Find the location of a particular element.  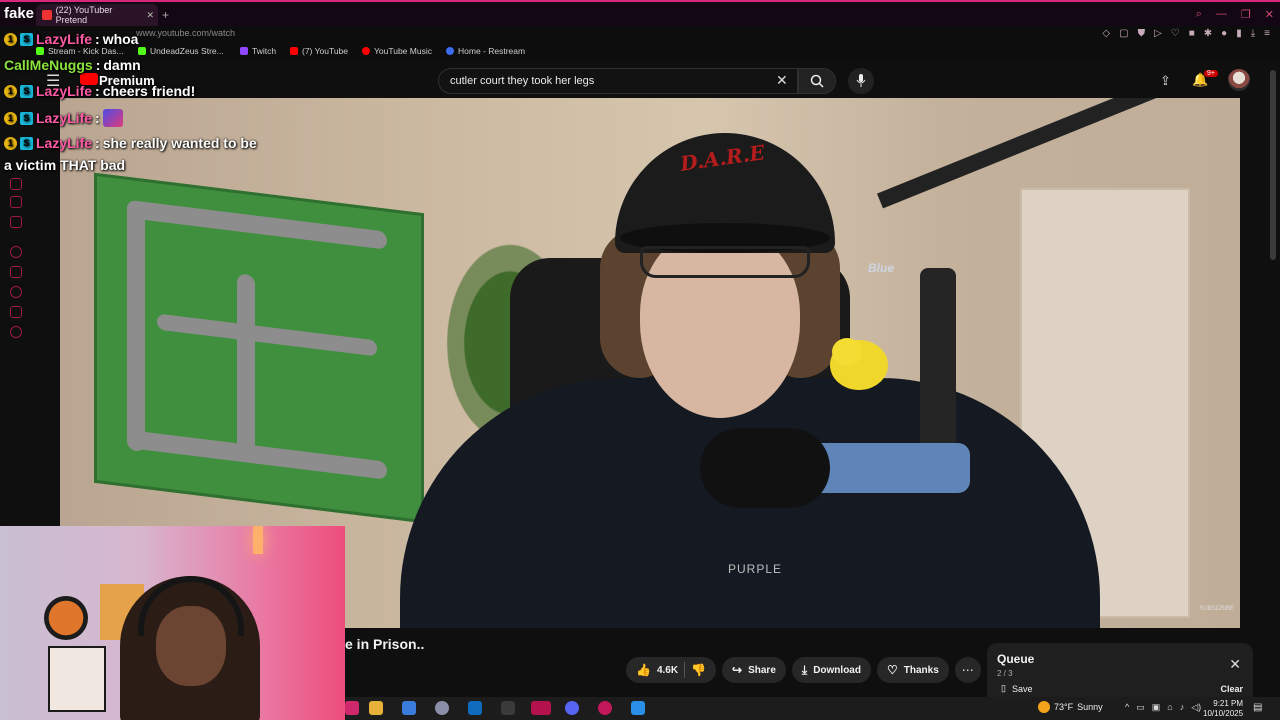

bookmark-icon: ◇ is located at coordinates (1106, 33).